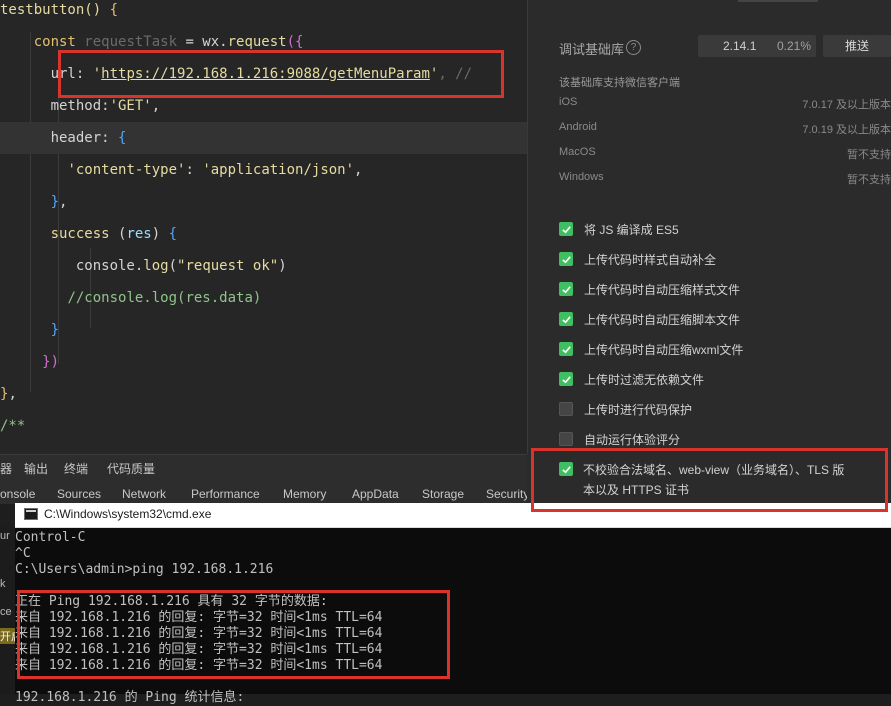  I want to click on base-lib-version-select: 2.14.1 0.21%, so click(757, 46).